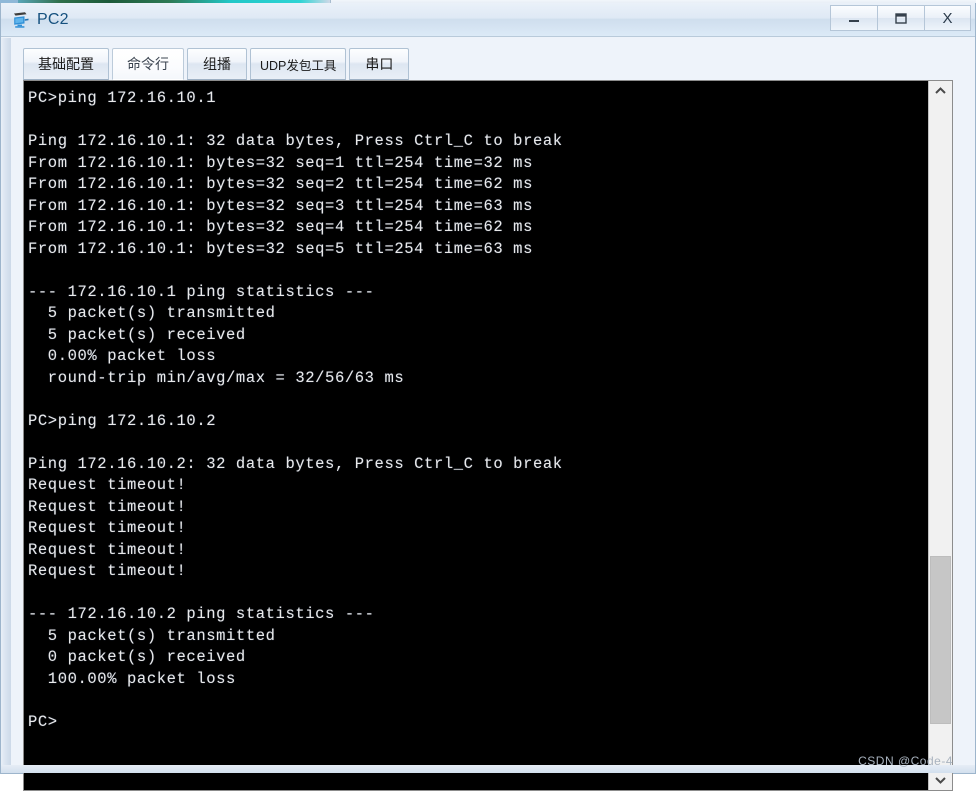 This screenshot has height=791, width=976. What do you see at coordinates (488, 769) in the screenshot?
I see `window-bottom-edge` at bounding box center [488, 769].